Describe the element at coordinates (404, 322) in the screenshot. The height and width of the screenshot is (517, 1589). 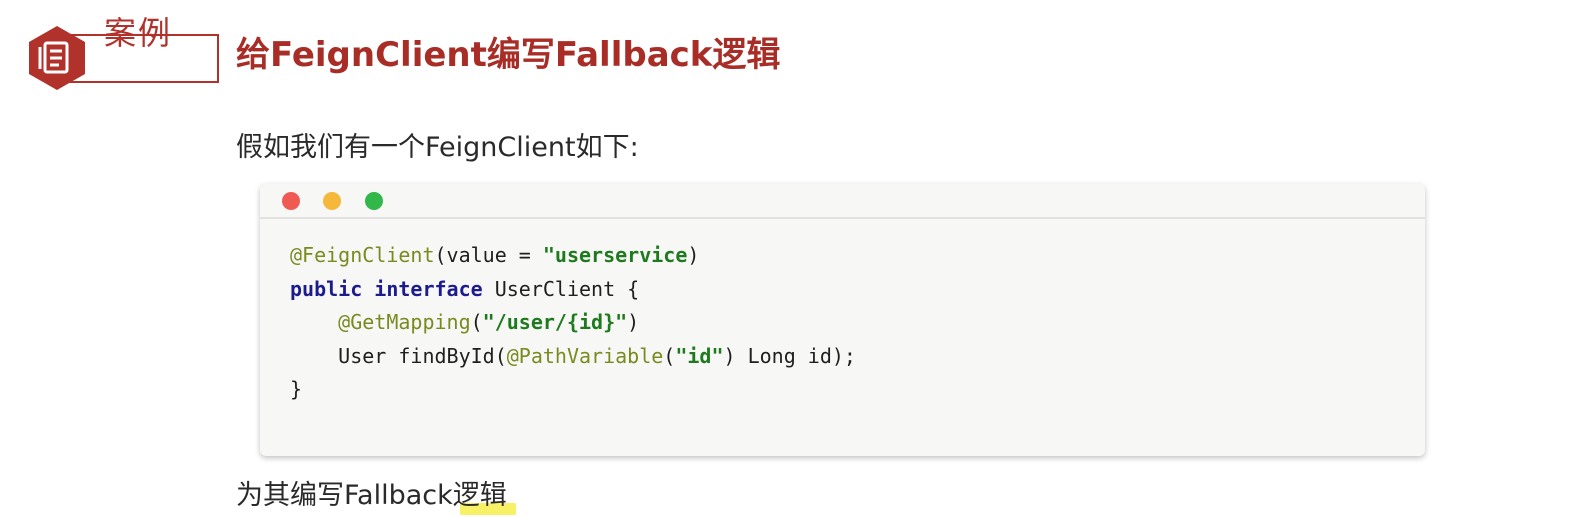
I see `annotation-token: @GetMapping` at that location.